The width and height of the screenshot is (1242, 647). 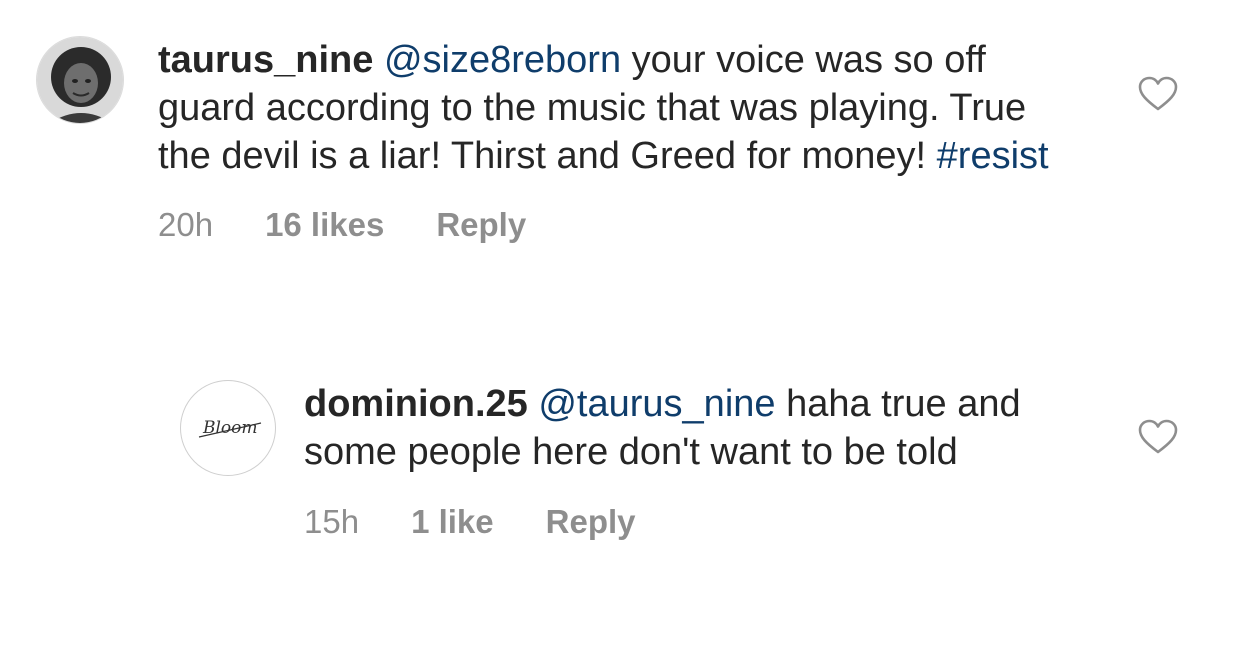 I want to click on avatar: Bloom, so click(x=228, y=428).